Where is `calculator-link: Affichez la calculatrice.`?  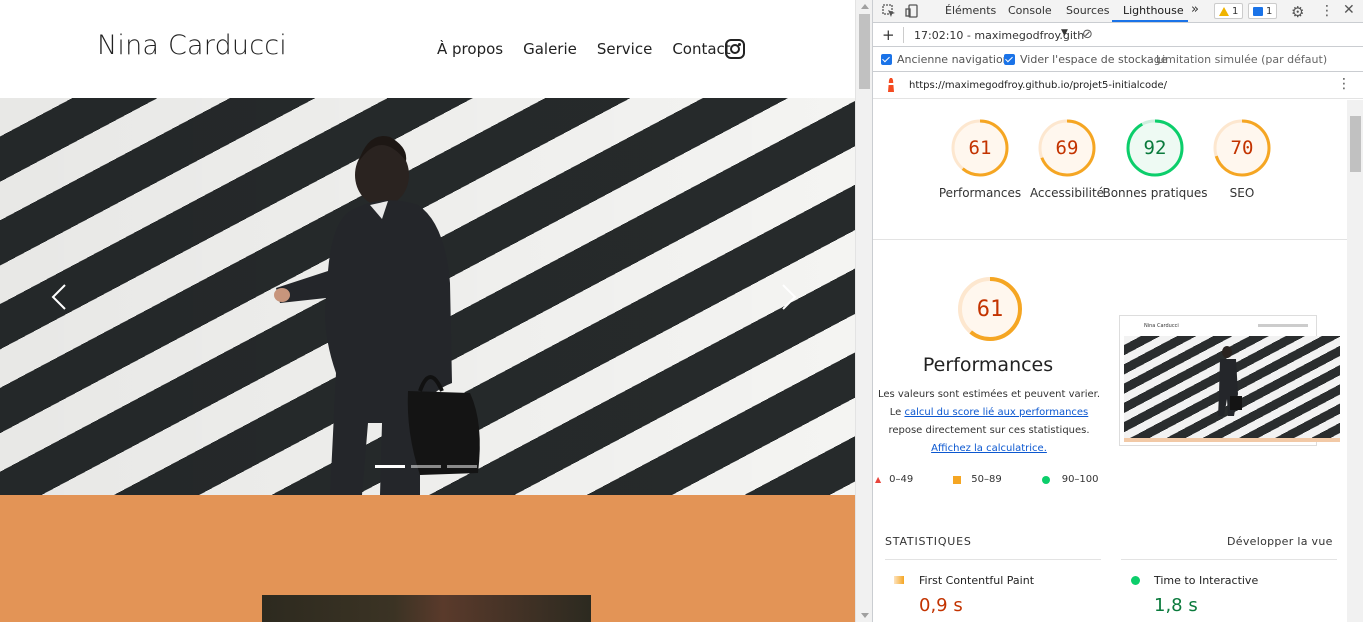 calculator-link: Affichez la calculatrice. is located at coordinates (989, 448).